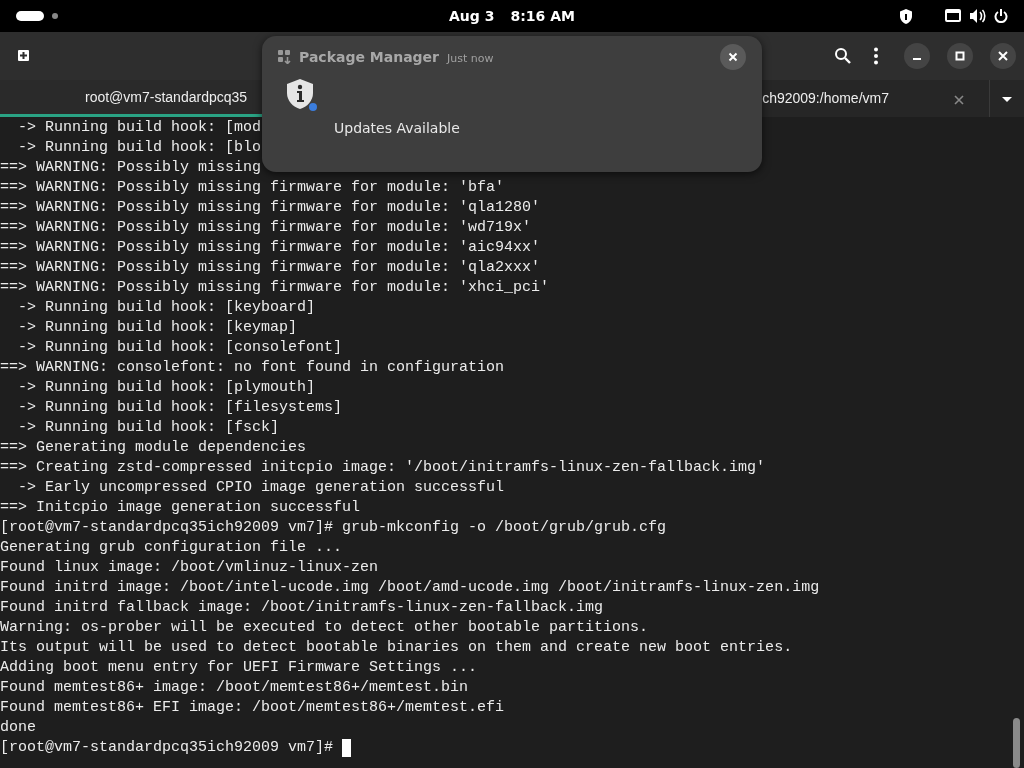 The width and height of the screenshot is (1024, 768). What do you see at coordinates (166, 308) in the screenshot?
I see `terminal-line: -> Running build hook: [keyboard]` at bounding box center [166, 308].